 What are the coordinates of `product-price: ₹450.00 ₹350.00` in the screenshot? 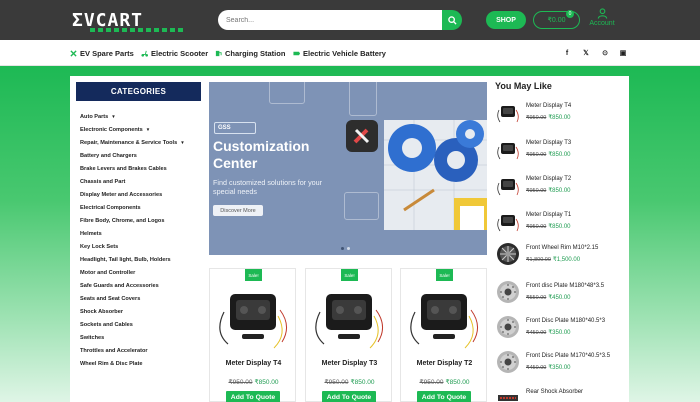 It's located at (548, 332).